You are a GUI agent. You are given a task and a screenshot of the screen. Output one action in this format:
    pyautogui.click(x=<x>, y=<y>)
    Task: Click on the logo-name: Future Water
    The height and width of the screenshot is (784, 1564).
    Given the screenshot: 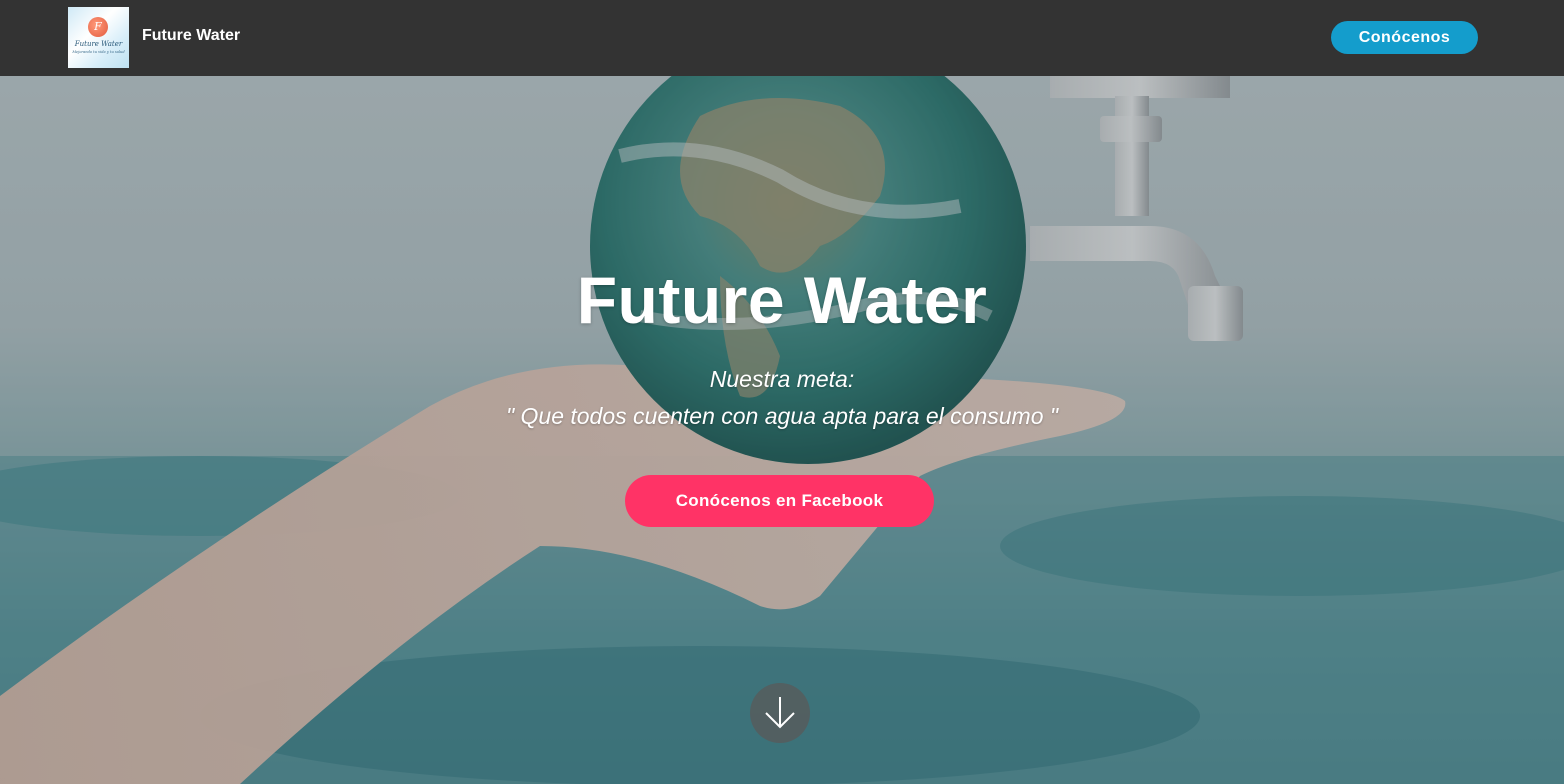 What is the action you would take?
    pyautogui.click(x=98, y=44)
    